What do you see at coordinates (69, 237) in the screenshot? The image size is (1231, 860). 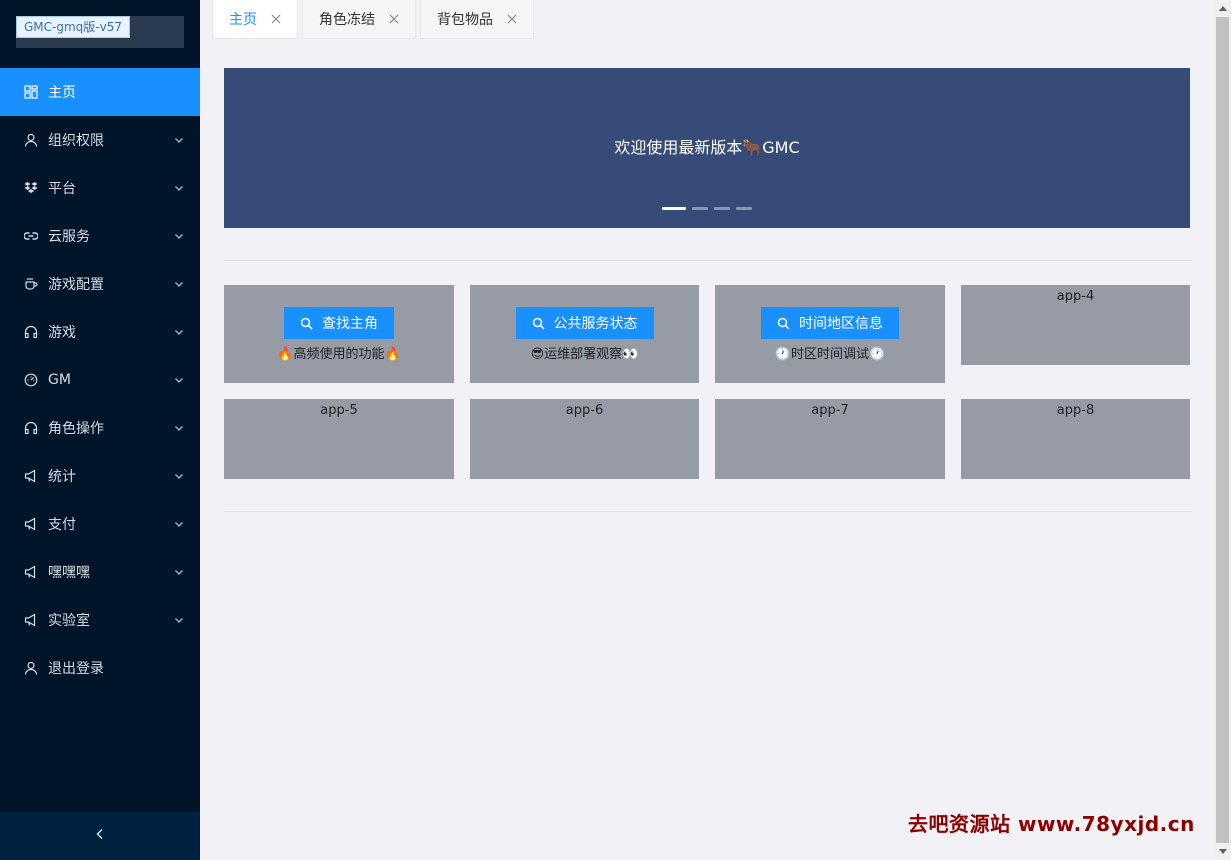 I see `sidebar-item-label: 云服务` at bounding box center [69, 237].